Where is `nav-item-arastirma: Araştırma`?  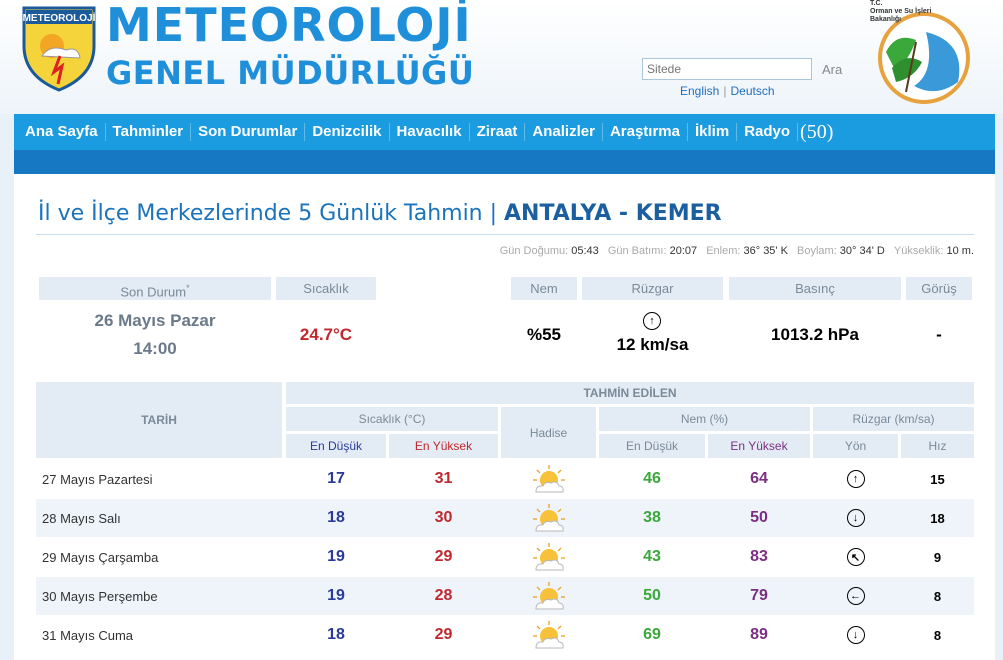
nav-item-arastirma: Araştırma is located at coordinates (645, 132).